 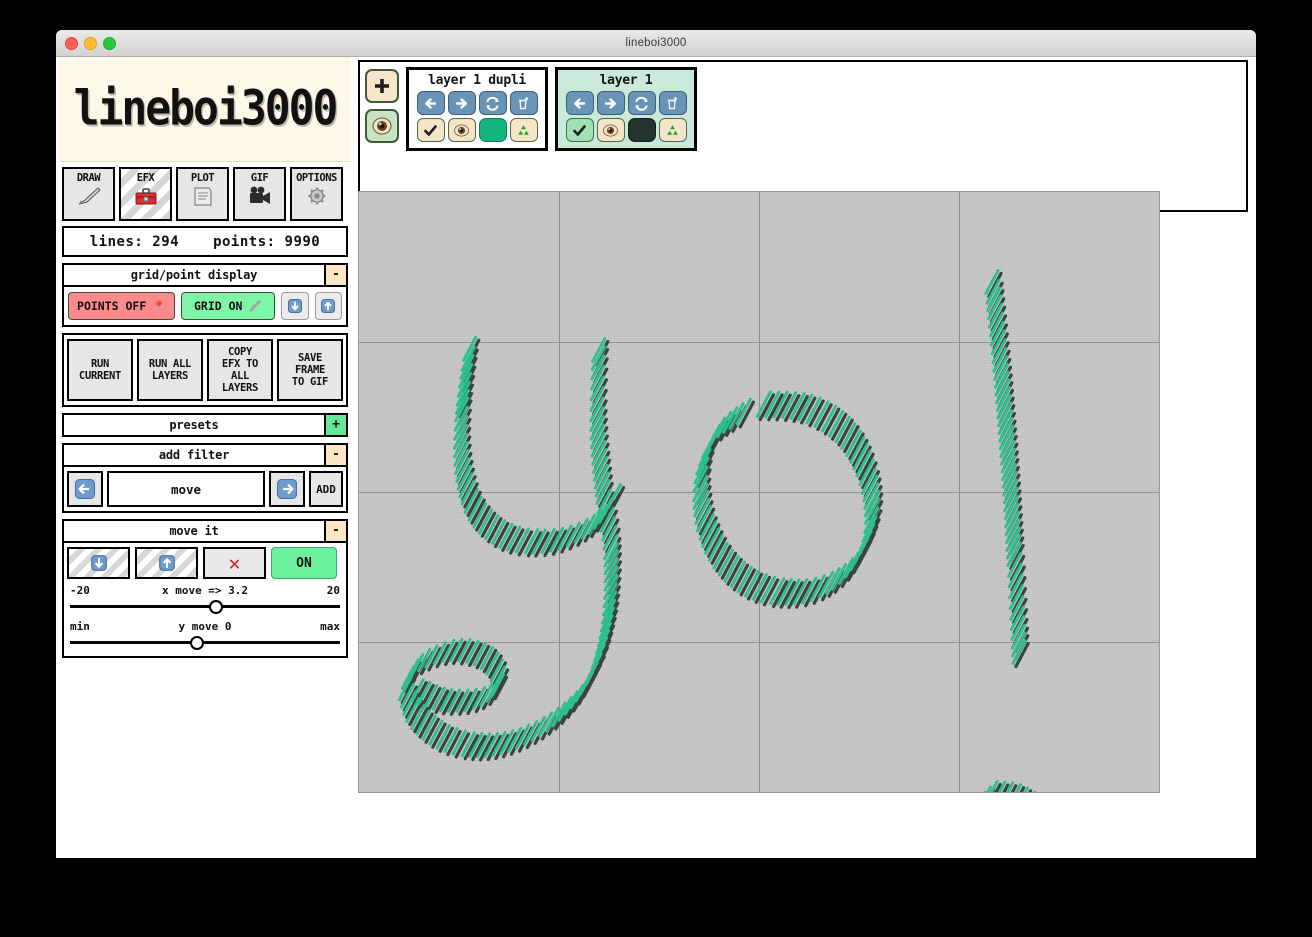 I want to click on run-all-layers-button: RUN ALL LAYERS, so click(x=170, y=370).